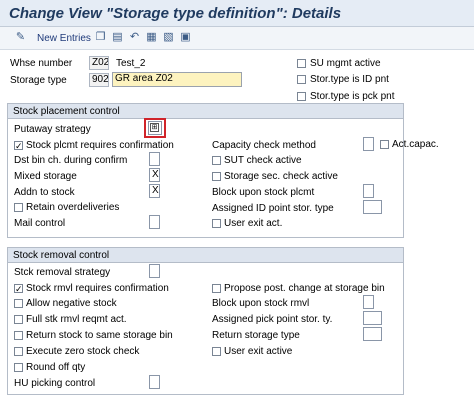 This screenshot has height=413, width=474. Describe the element at coordinates (44, 192) in the screenshot. I see `addn-to-stock-label: Addn to stock` at that location.